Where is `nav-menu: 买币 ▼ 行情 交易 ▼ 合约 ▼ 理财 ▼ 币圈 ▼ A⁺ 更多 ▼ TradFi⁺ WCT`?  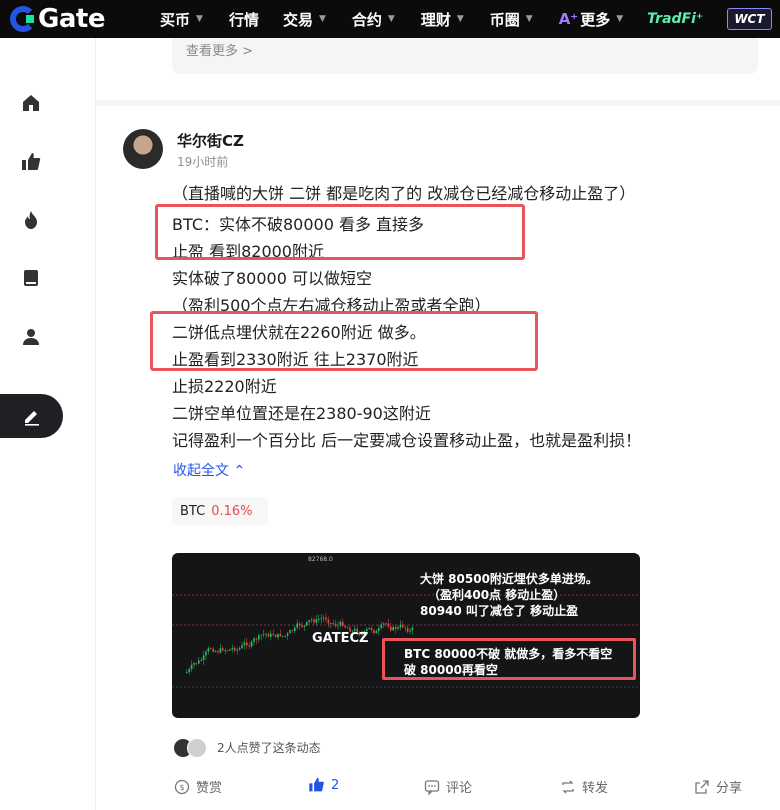 nav-menu: 买币 ▼ 行情 交易 ▼ 合约 ▼ 理财 ▼ 币圈 ▼ A⁺ 更多 ▼ TradFi⁺ WCT is located at coordinates (455, 19).